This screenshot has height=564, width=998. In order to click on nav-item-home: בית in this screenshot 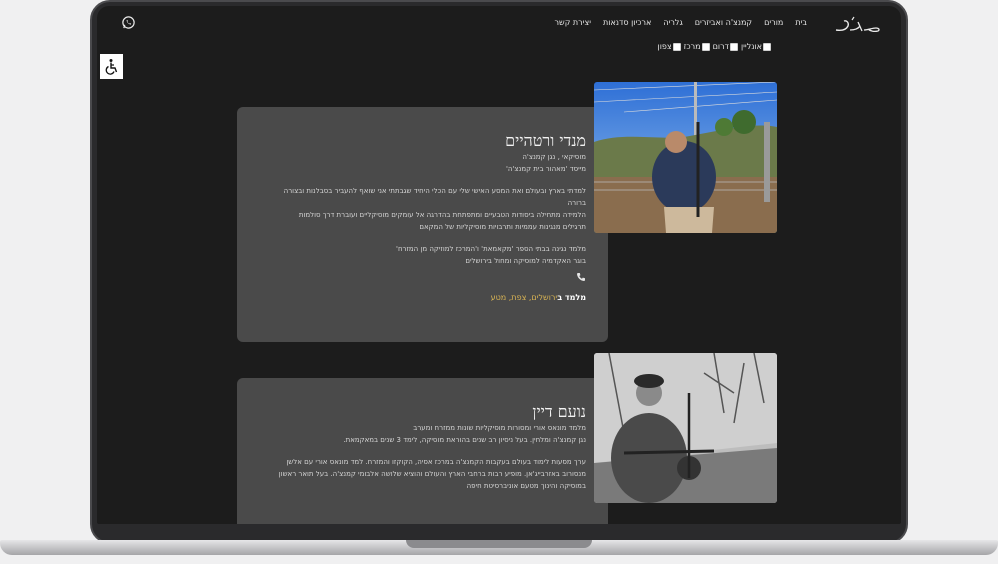, I will do `click(801, 23)`.